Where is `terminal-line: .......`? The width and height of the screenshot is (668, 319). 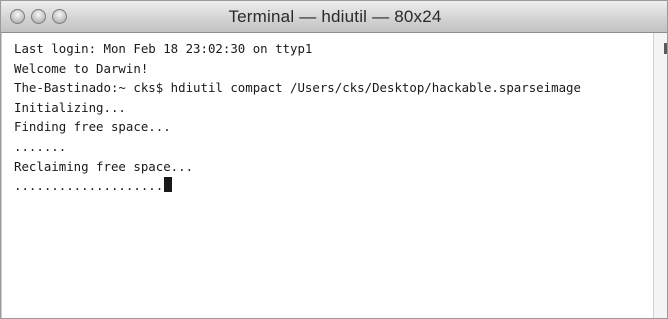
terminal-line: ....... is located at coordinates (40, 146).